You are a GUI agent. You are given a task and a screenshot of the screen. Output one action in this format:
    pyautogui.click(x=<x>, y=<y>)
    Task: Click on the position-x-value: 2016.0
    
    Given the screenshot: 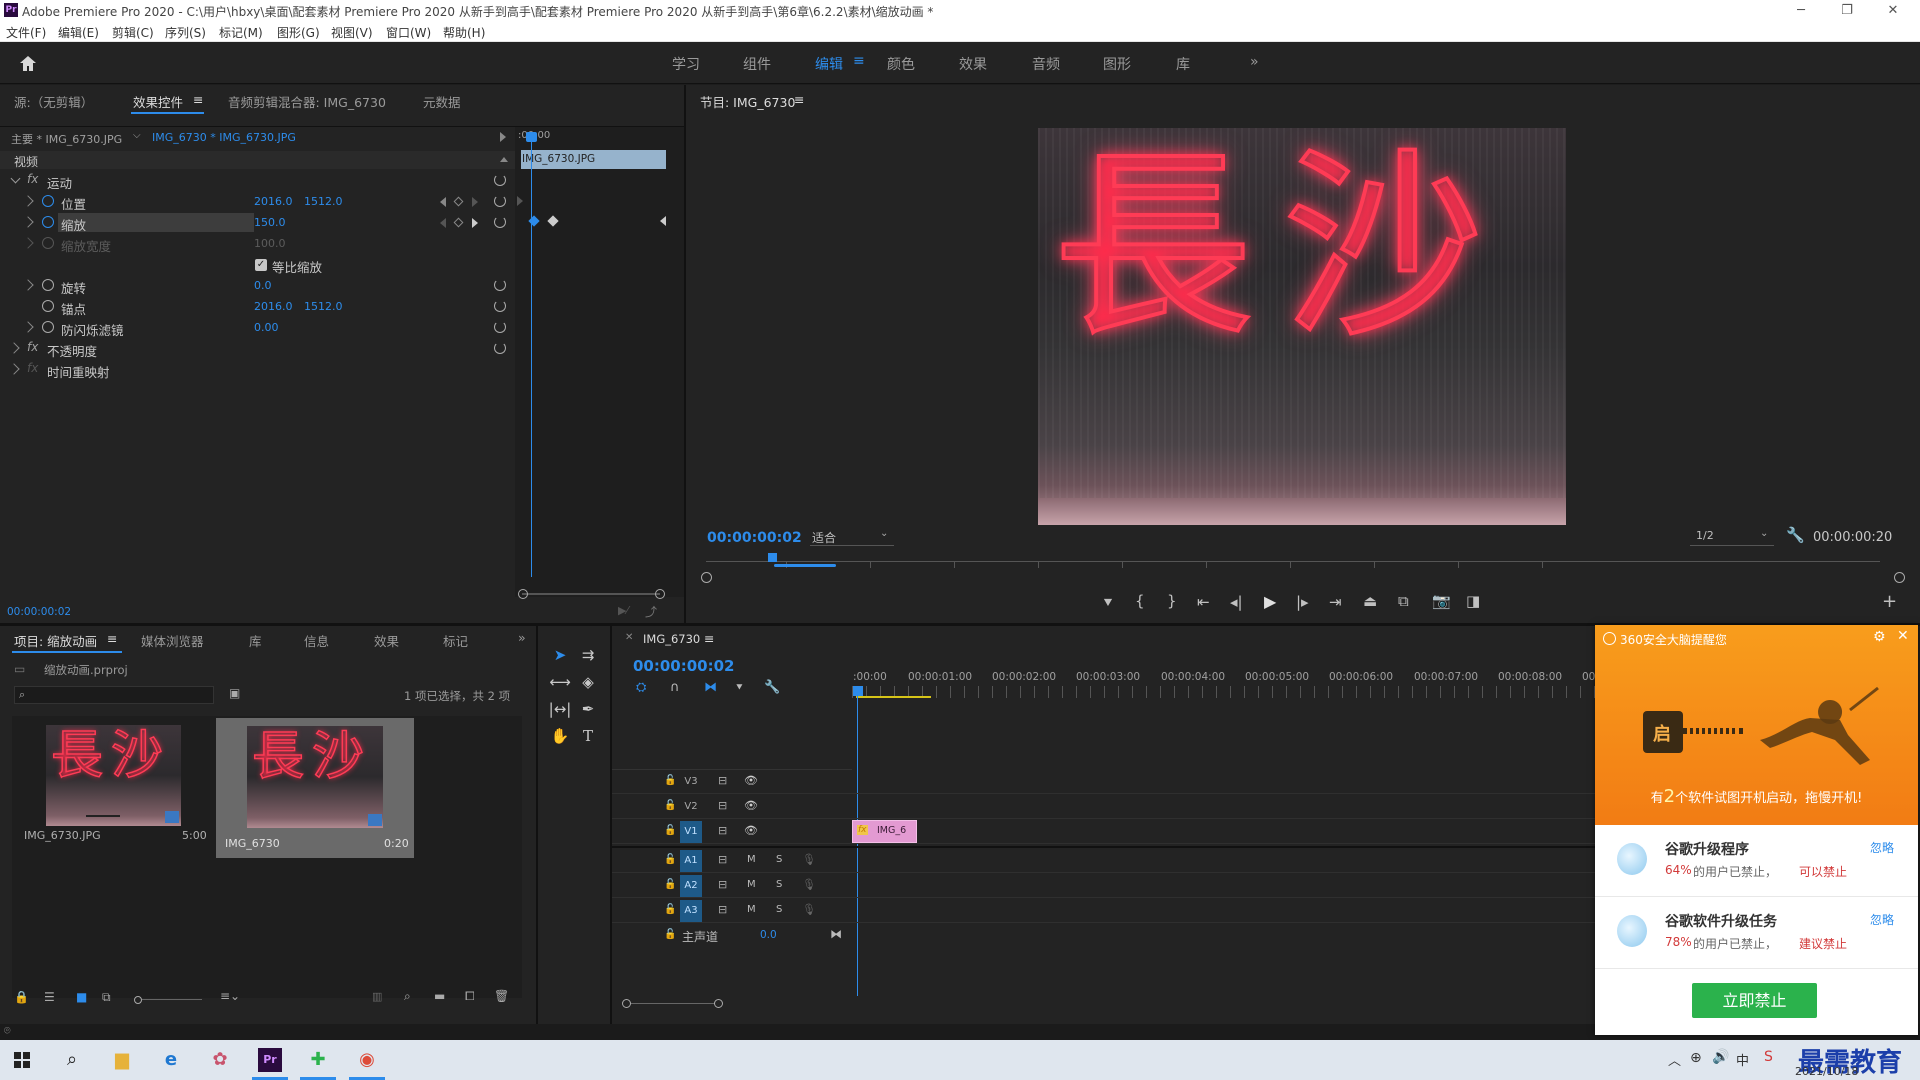 What is the action you would take?
    pyautogui.click(x=273, y=201)
    